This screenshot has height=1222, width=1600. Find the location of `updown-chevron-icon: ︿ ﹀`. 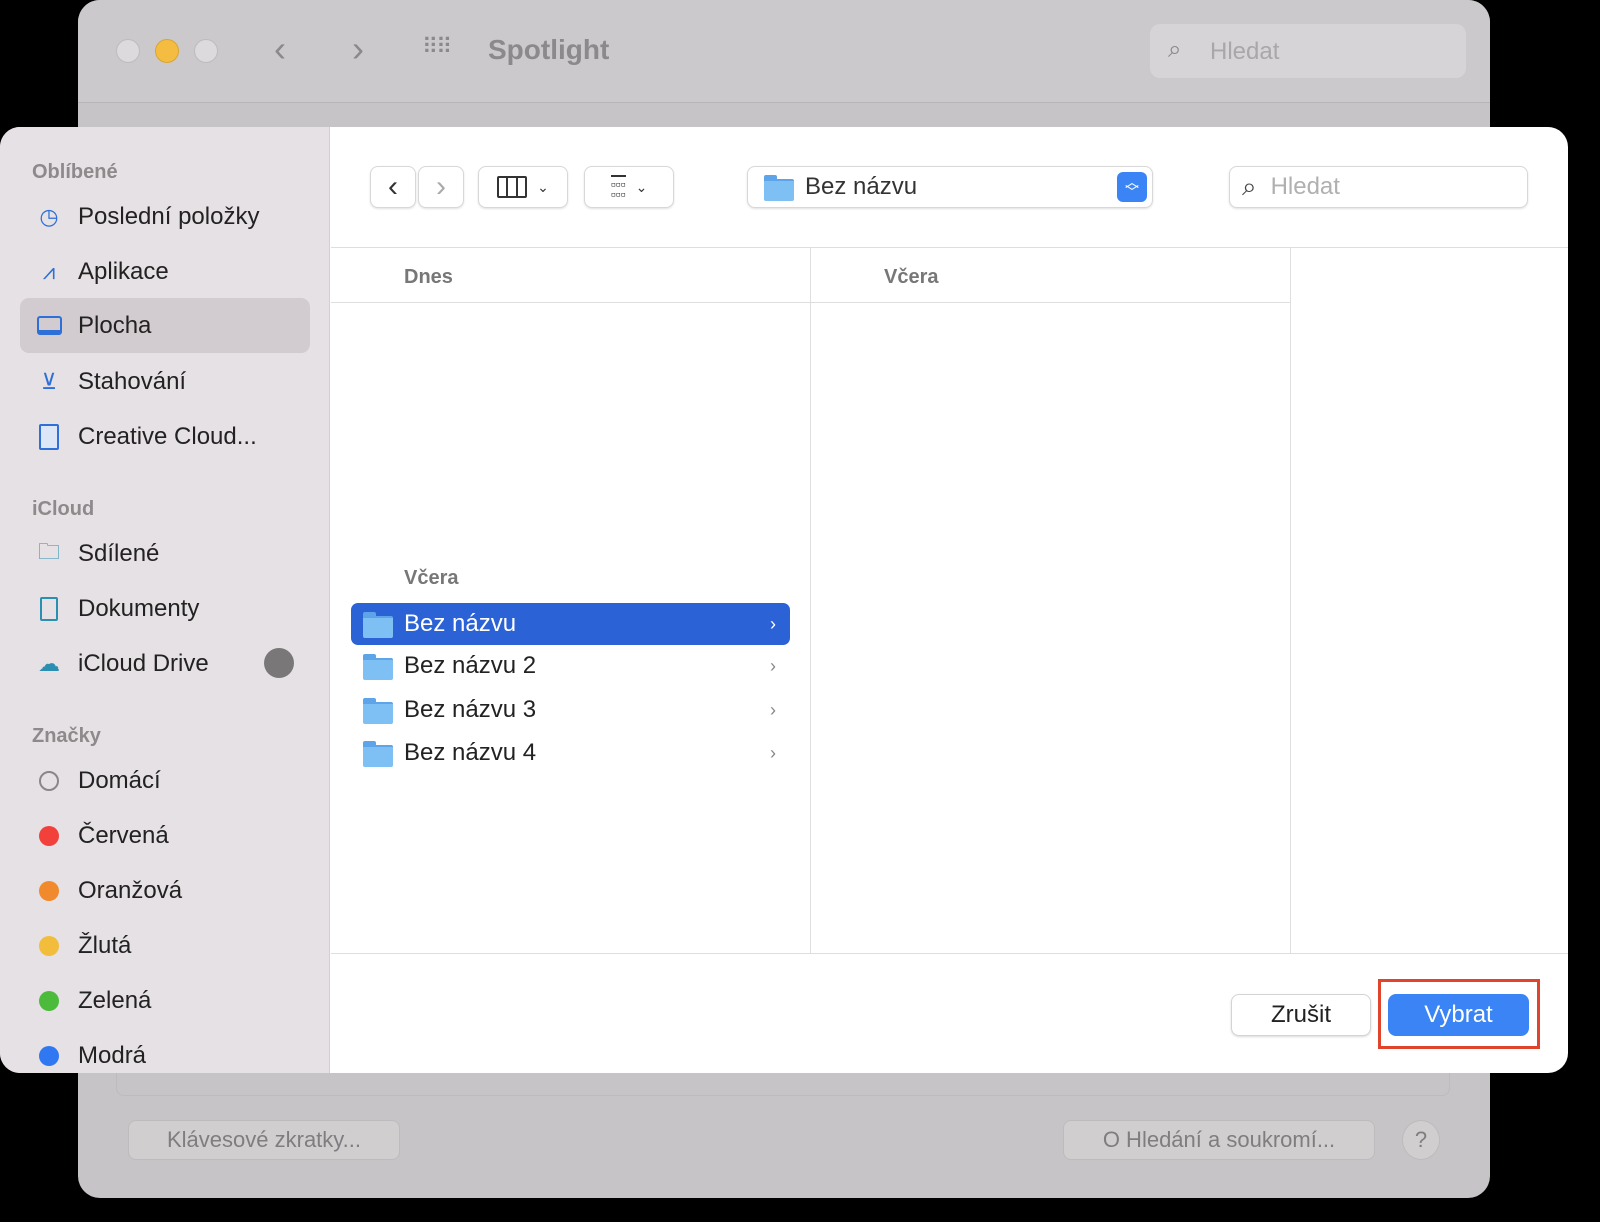

updown-chevron-icon: ︿ ﹀ is located at coordinates (1132, 187).